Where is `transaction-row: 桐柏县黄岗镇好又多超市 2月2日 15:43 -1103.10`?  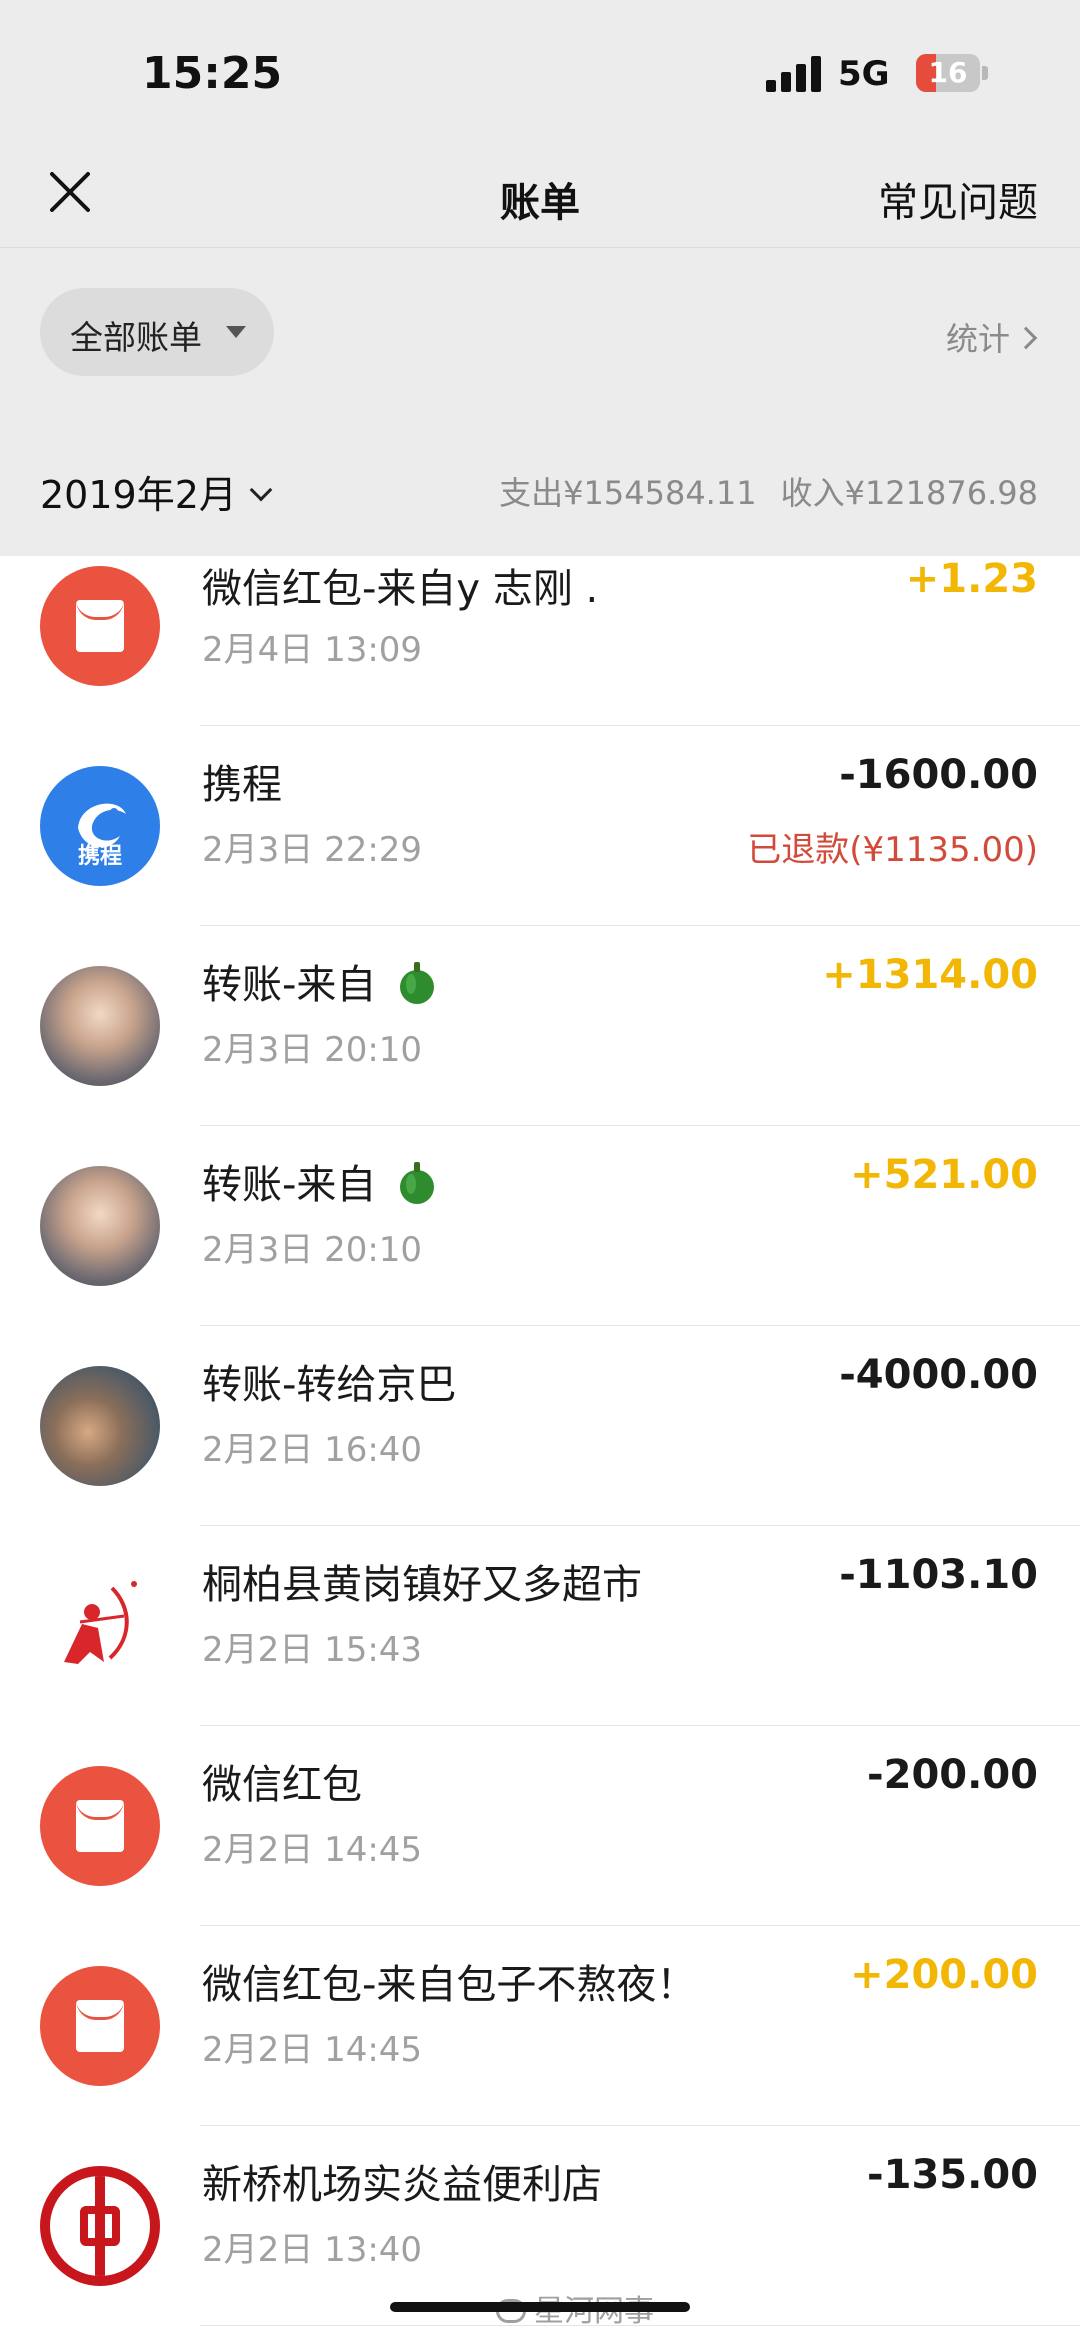
transaction-row: 桐柏县黄岗镇好又多超市 2月2日 15:43 -1103.10 is located at coordinates (540, 1626).